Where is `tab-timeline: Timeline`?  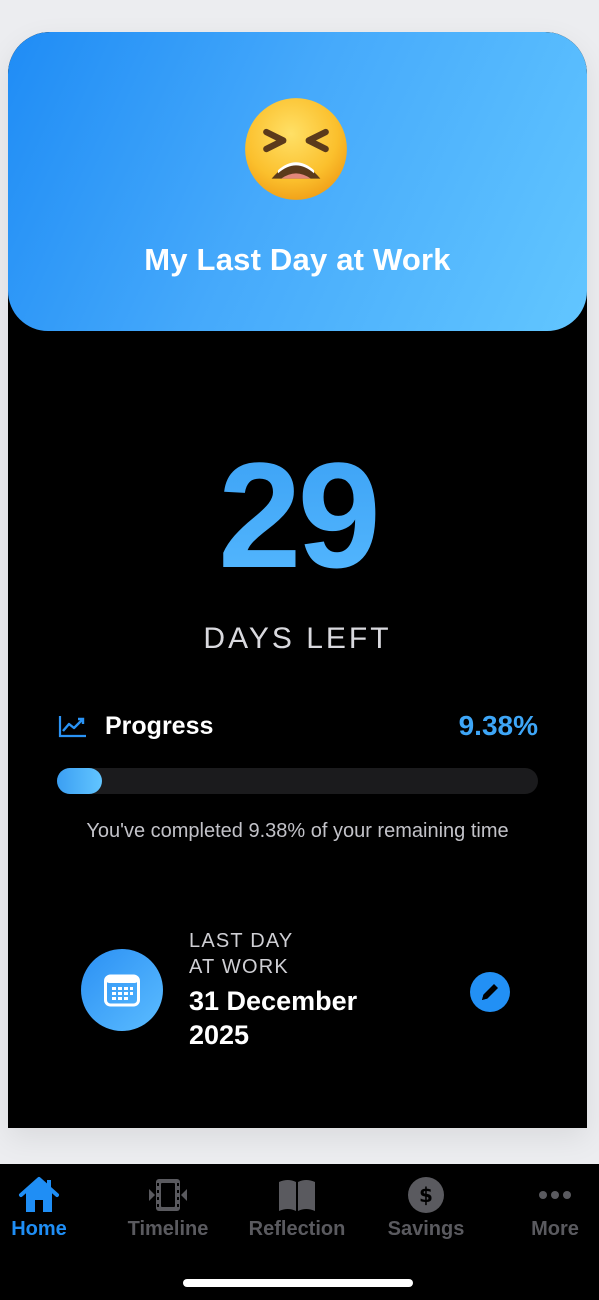 tab-timeline: Timeline is located at coordinates (168, 1209).